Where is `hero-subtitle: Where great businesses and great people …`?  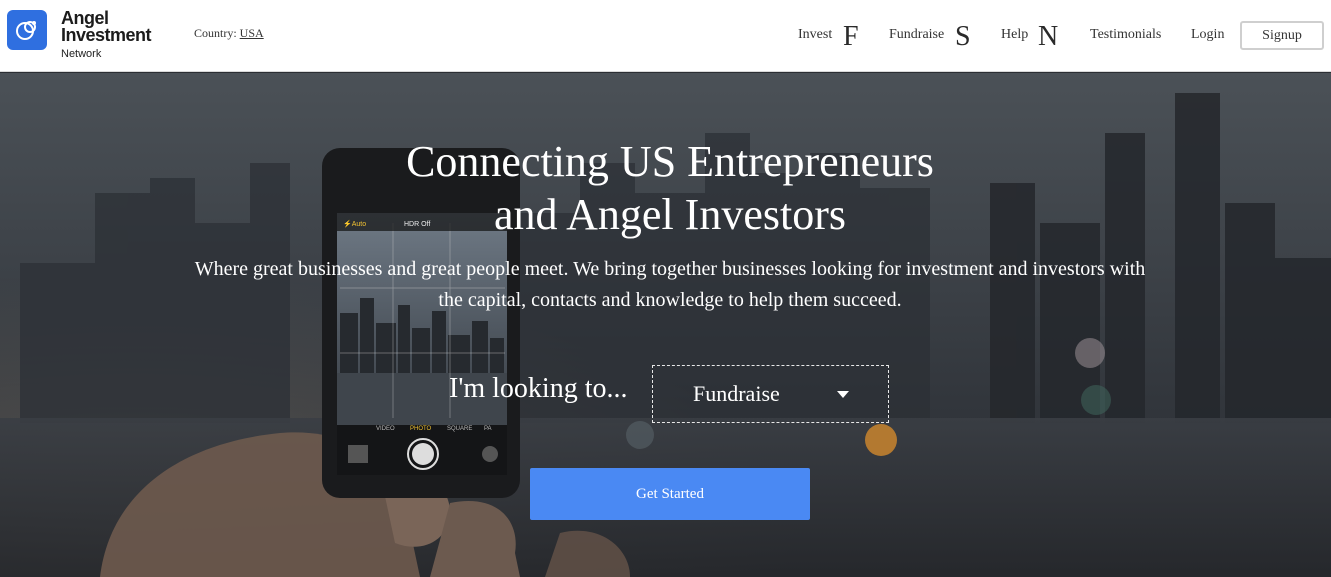
hero-subtitle: Where great businesses and great people … is located at coordinates (670, 284).